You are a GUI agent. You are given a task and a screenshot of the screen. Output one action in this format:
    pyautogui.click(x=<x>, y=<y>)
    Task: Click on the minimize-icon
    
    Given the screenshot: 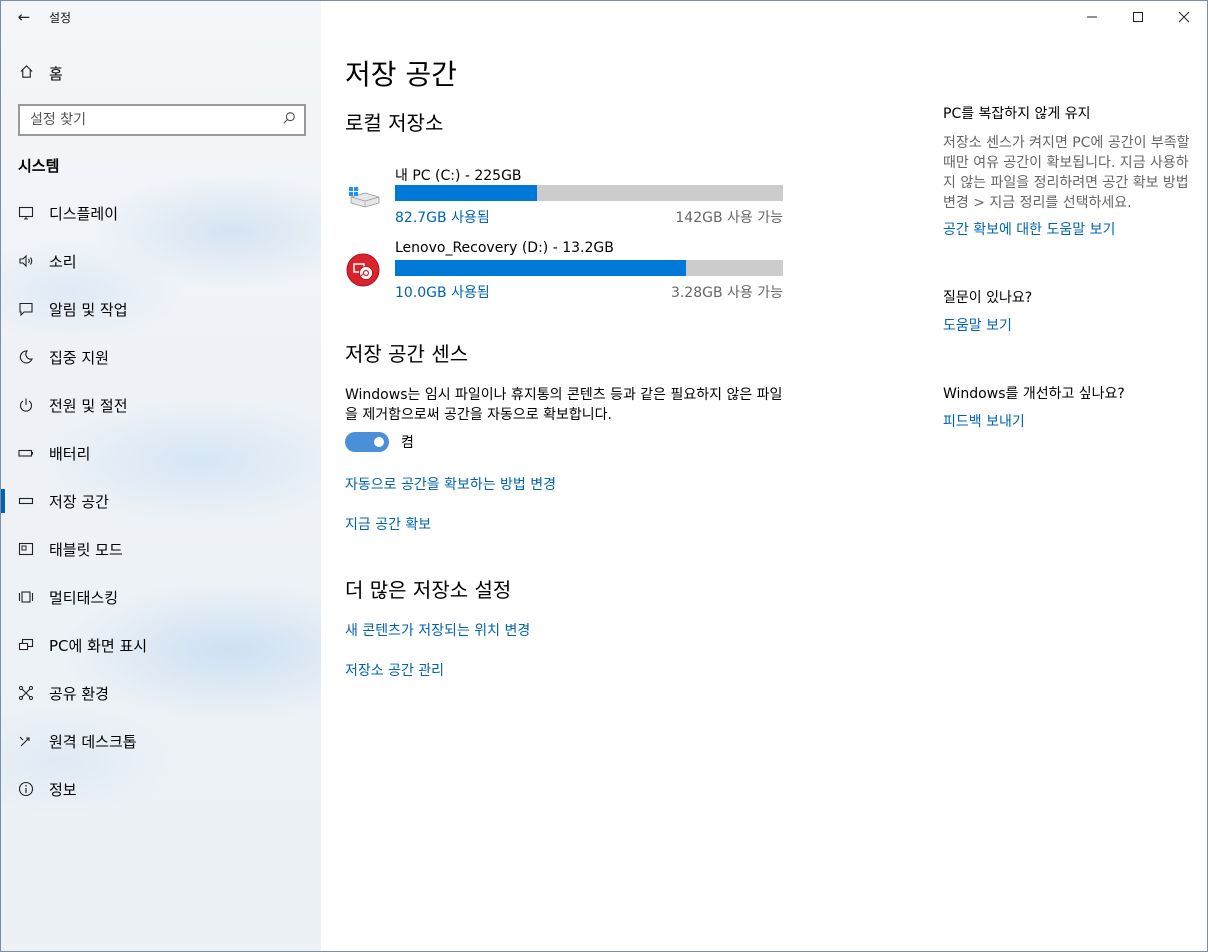 What is the action you would take?
    pyautogui.click(x=1092, y=17)
    